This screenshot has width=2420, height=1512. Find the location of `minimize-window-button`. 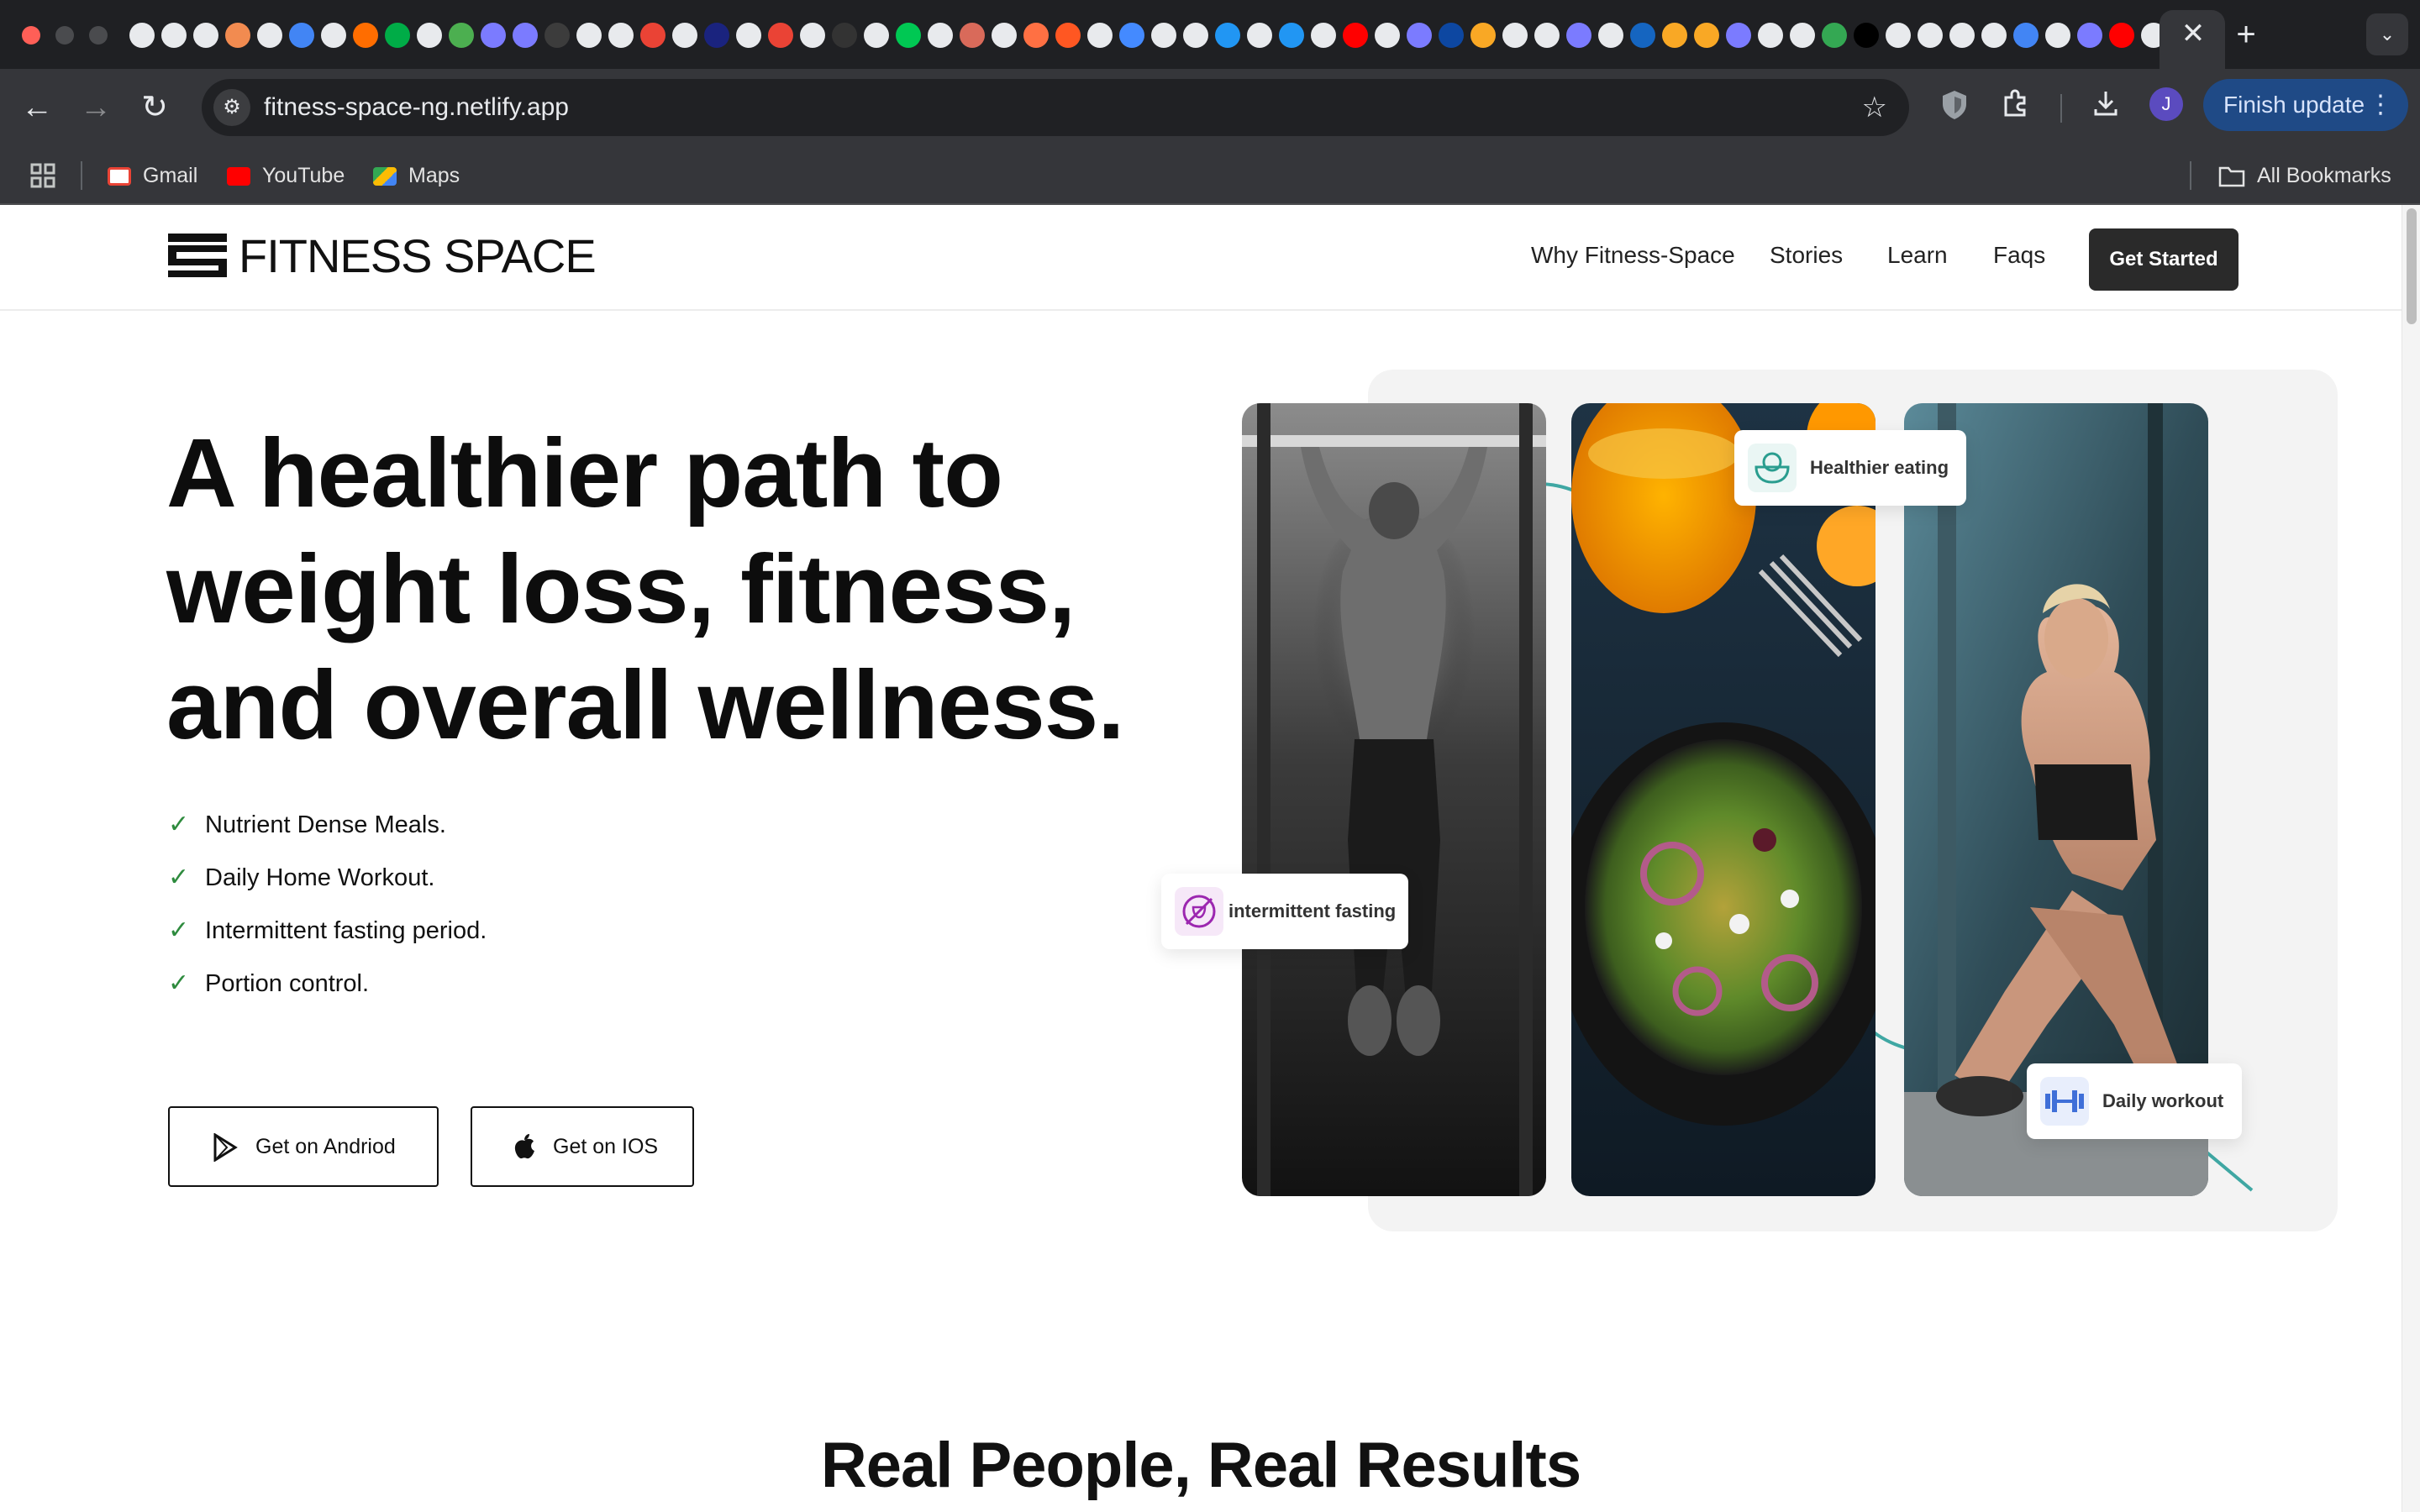

minimize-window-button is located at coordinates (64, 35).